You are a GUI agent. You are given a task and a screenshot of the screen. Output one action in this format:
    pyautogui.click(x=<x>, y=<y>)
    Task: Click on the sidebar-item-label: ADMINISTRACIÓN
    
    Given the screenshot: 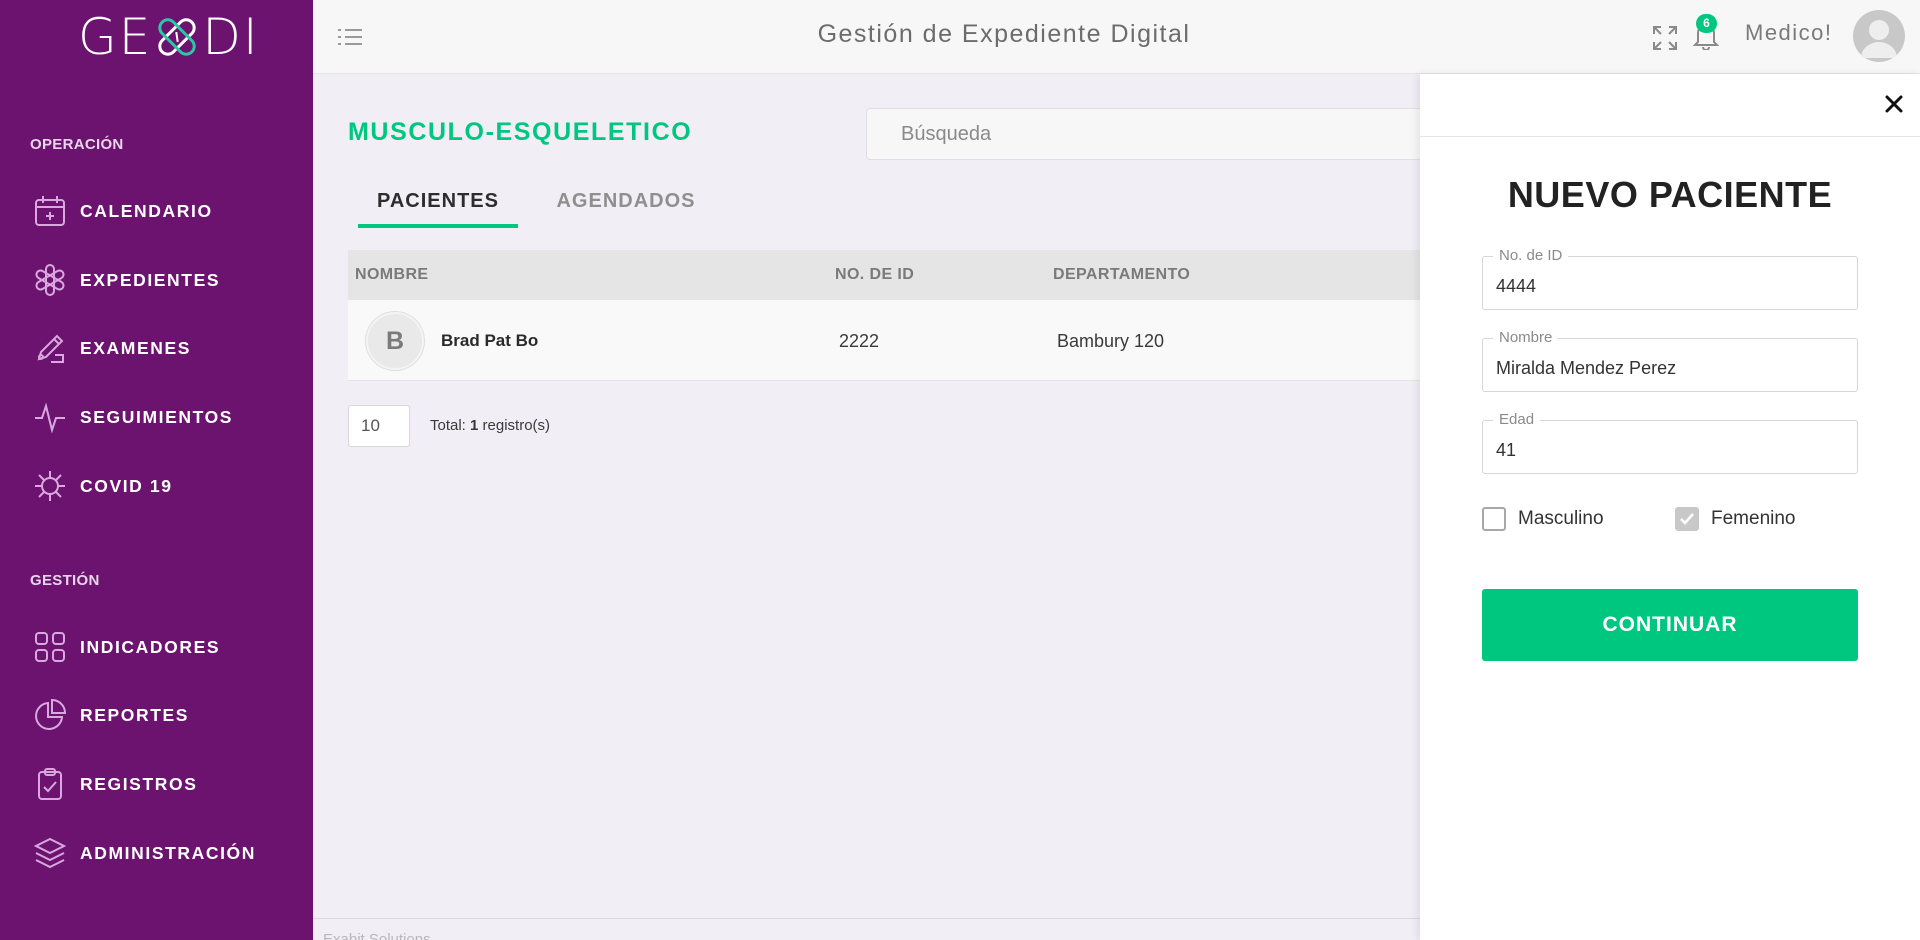 What is the action you would take?
    pyautogui.click(x=168, y=852)
    